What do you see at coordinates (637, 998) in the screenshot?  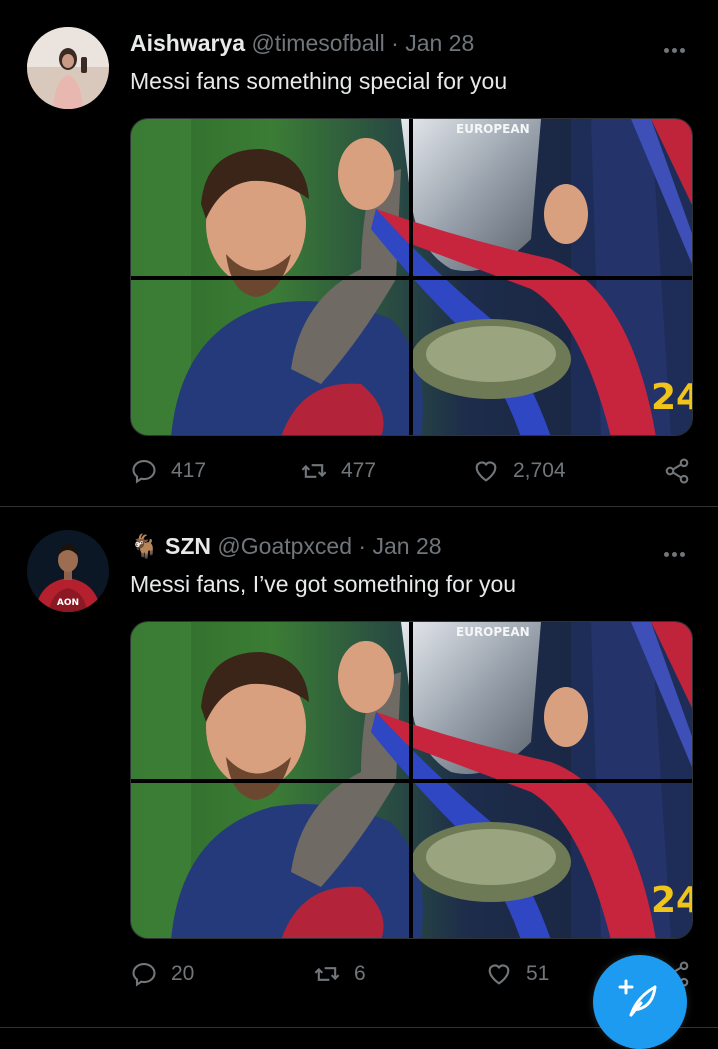 I see `compose-icon` at bounding box center [637, 998].